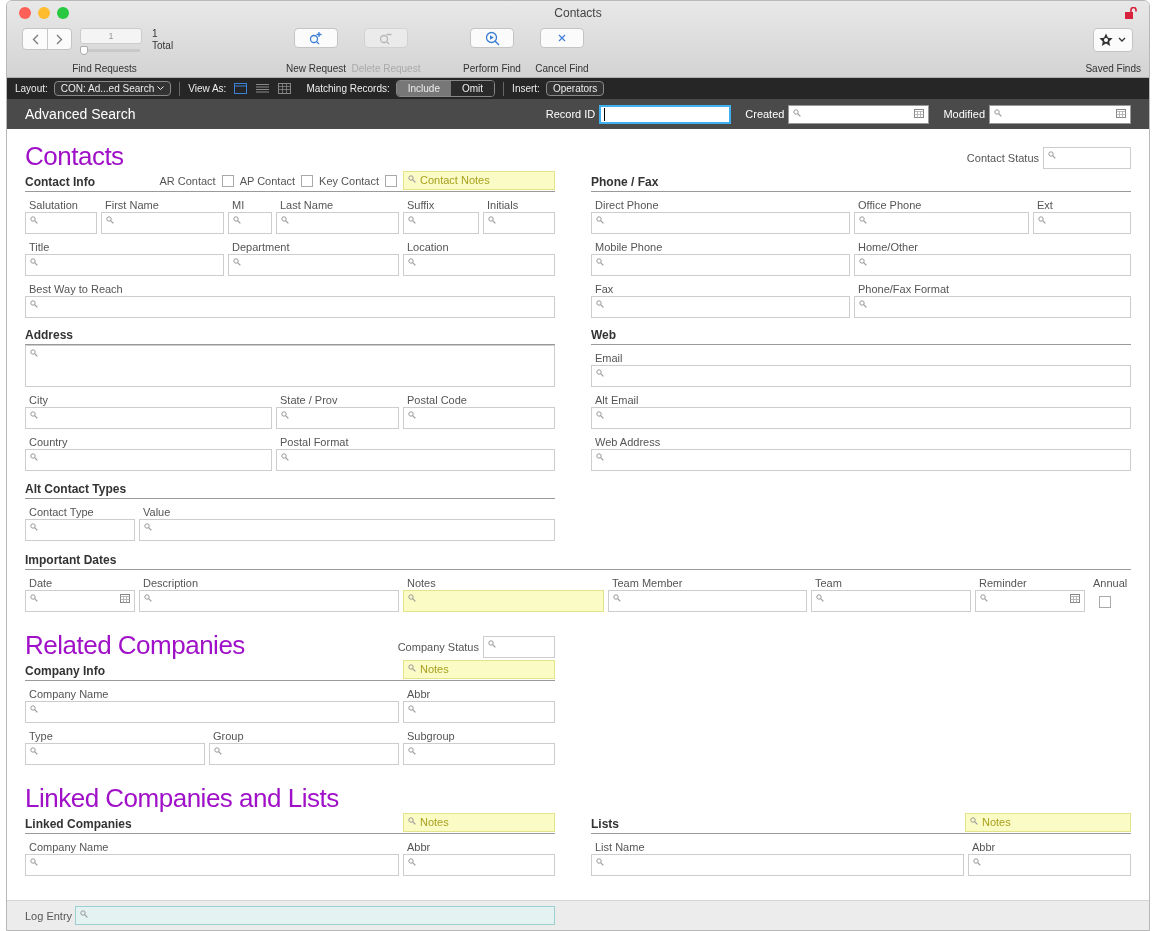 The height and width of the screenshot is (931, 1152). Describe the element at coordinates (84, 50) in the screenshot. I see `slider-thumb` at that location.